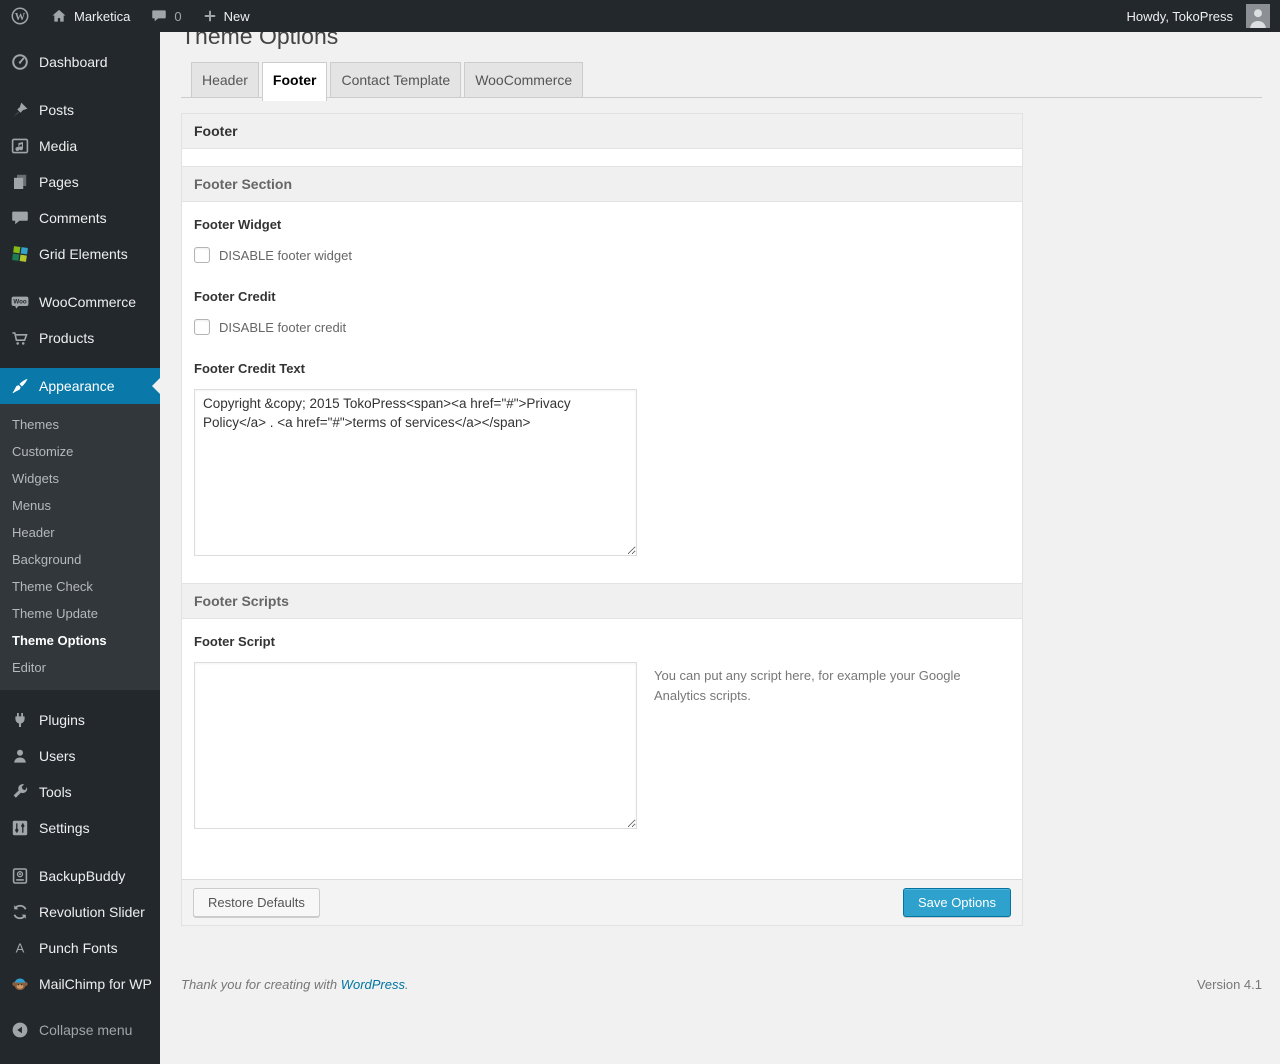 The image size is (1280, 1064). Describe the element at coordinates (80, 613) in the screenshot. I see `submenu-item-theme-update: Theme Update` at that location.